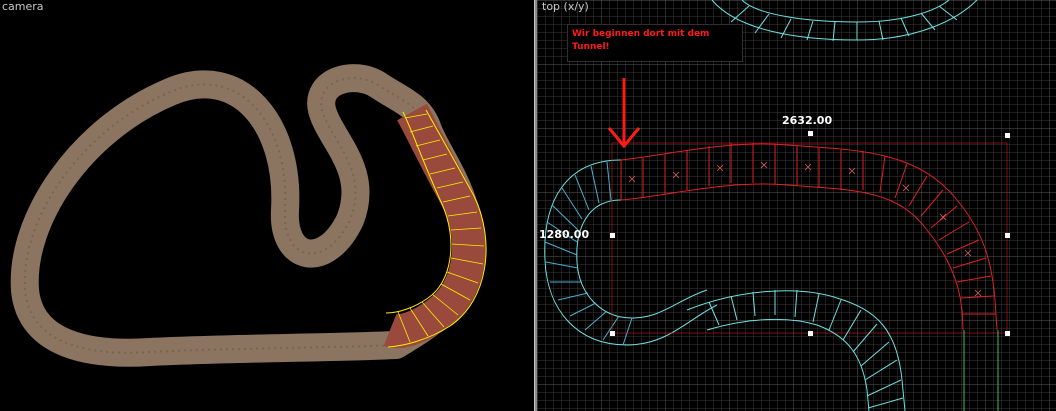 This screenshot has height=411, width=1056. Describe the element at coordinates (564, 234) in the screenshot. I see `dimension-height-label: 1280.00` at that location.